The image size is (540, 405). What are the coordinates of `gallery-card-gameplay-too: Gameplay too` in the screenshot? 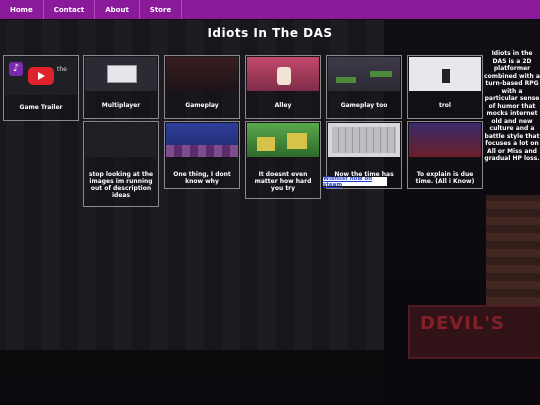 It's located at (364, 87).